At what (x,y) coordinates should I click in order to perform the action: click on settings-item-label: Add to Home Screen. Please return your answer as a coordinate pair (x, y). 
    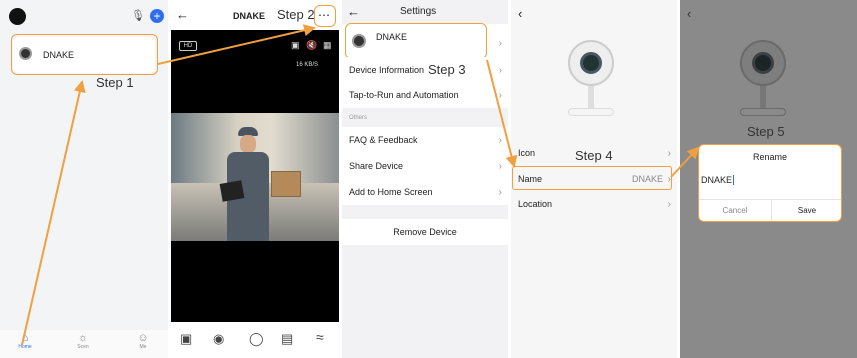
    Looking at the image, I should click on (391, 192).